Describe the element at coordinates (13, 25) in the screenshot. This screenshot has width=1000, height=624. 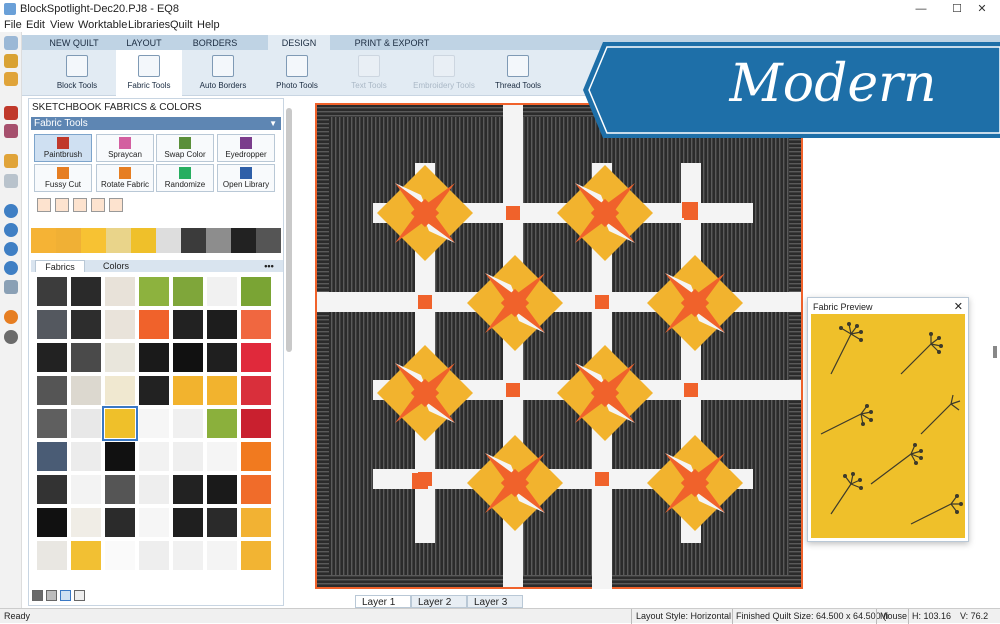
I see `menu-file: File` at that location.